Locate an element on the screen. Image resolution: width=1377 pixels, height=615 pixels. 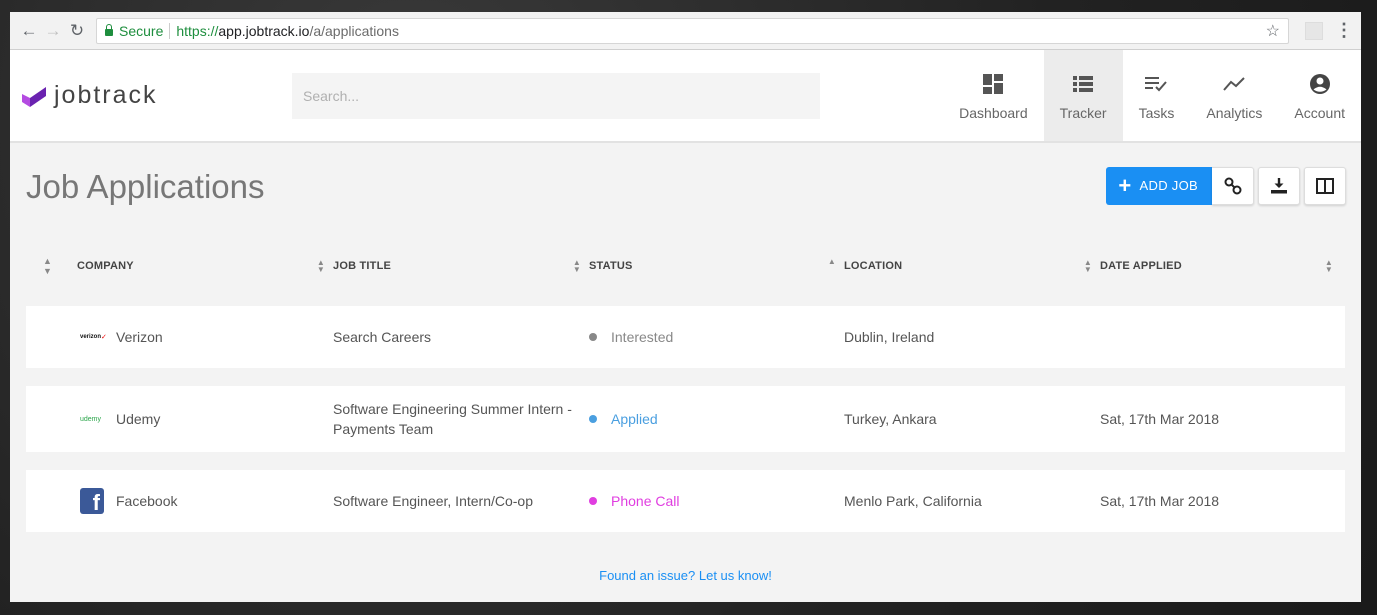
forward-button: → is located at coordinates (53, 31).